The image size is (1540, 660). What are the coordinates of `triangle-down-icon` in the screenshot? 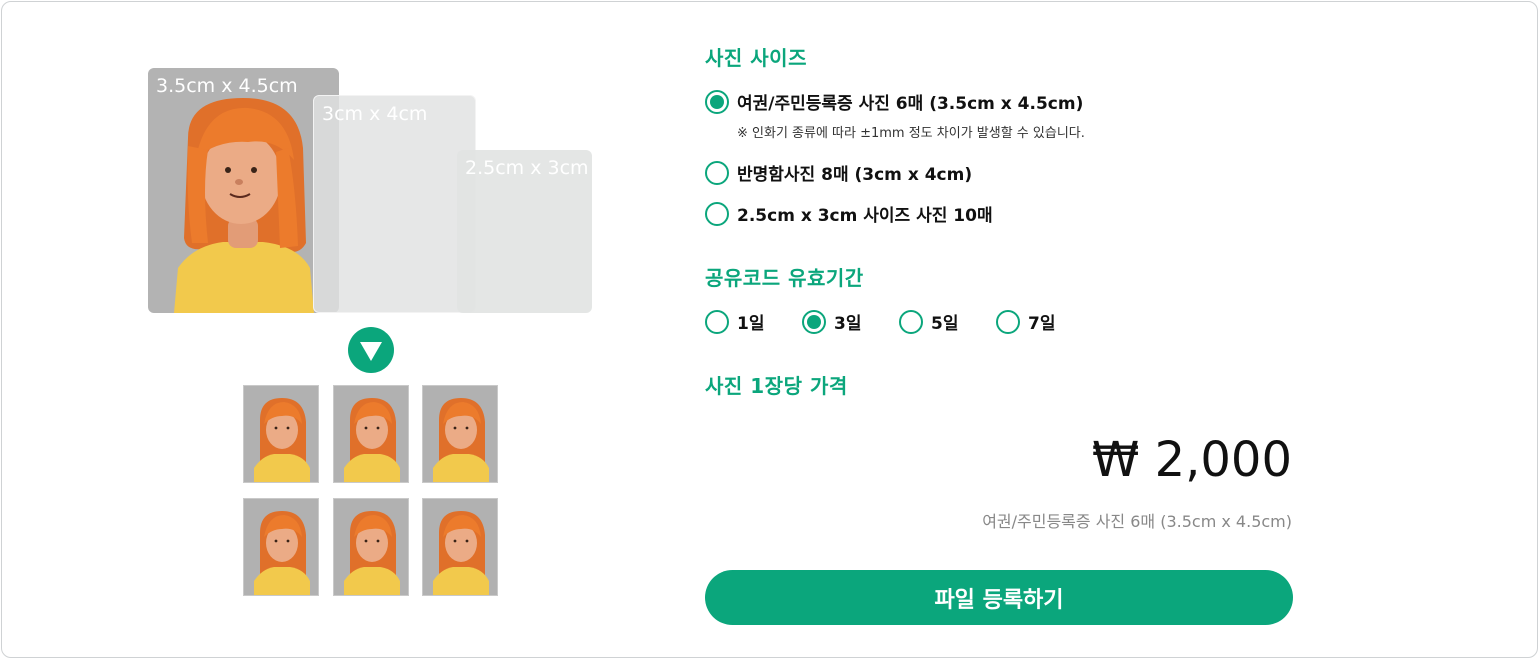 It's located at (371, 351).